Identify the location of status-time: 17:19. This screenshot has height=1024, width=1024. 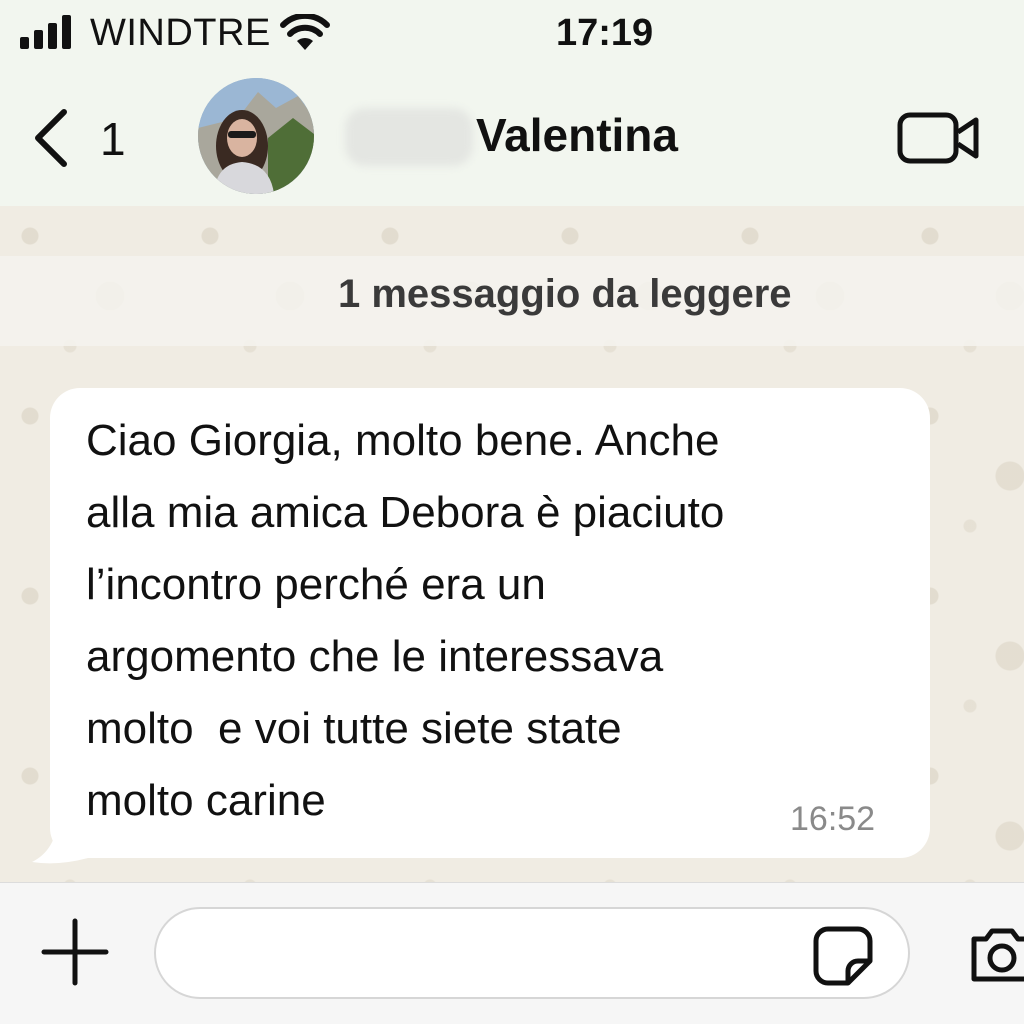
(605, 33).